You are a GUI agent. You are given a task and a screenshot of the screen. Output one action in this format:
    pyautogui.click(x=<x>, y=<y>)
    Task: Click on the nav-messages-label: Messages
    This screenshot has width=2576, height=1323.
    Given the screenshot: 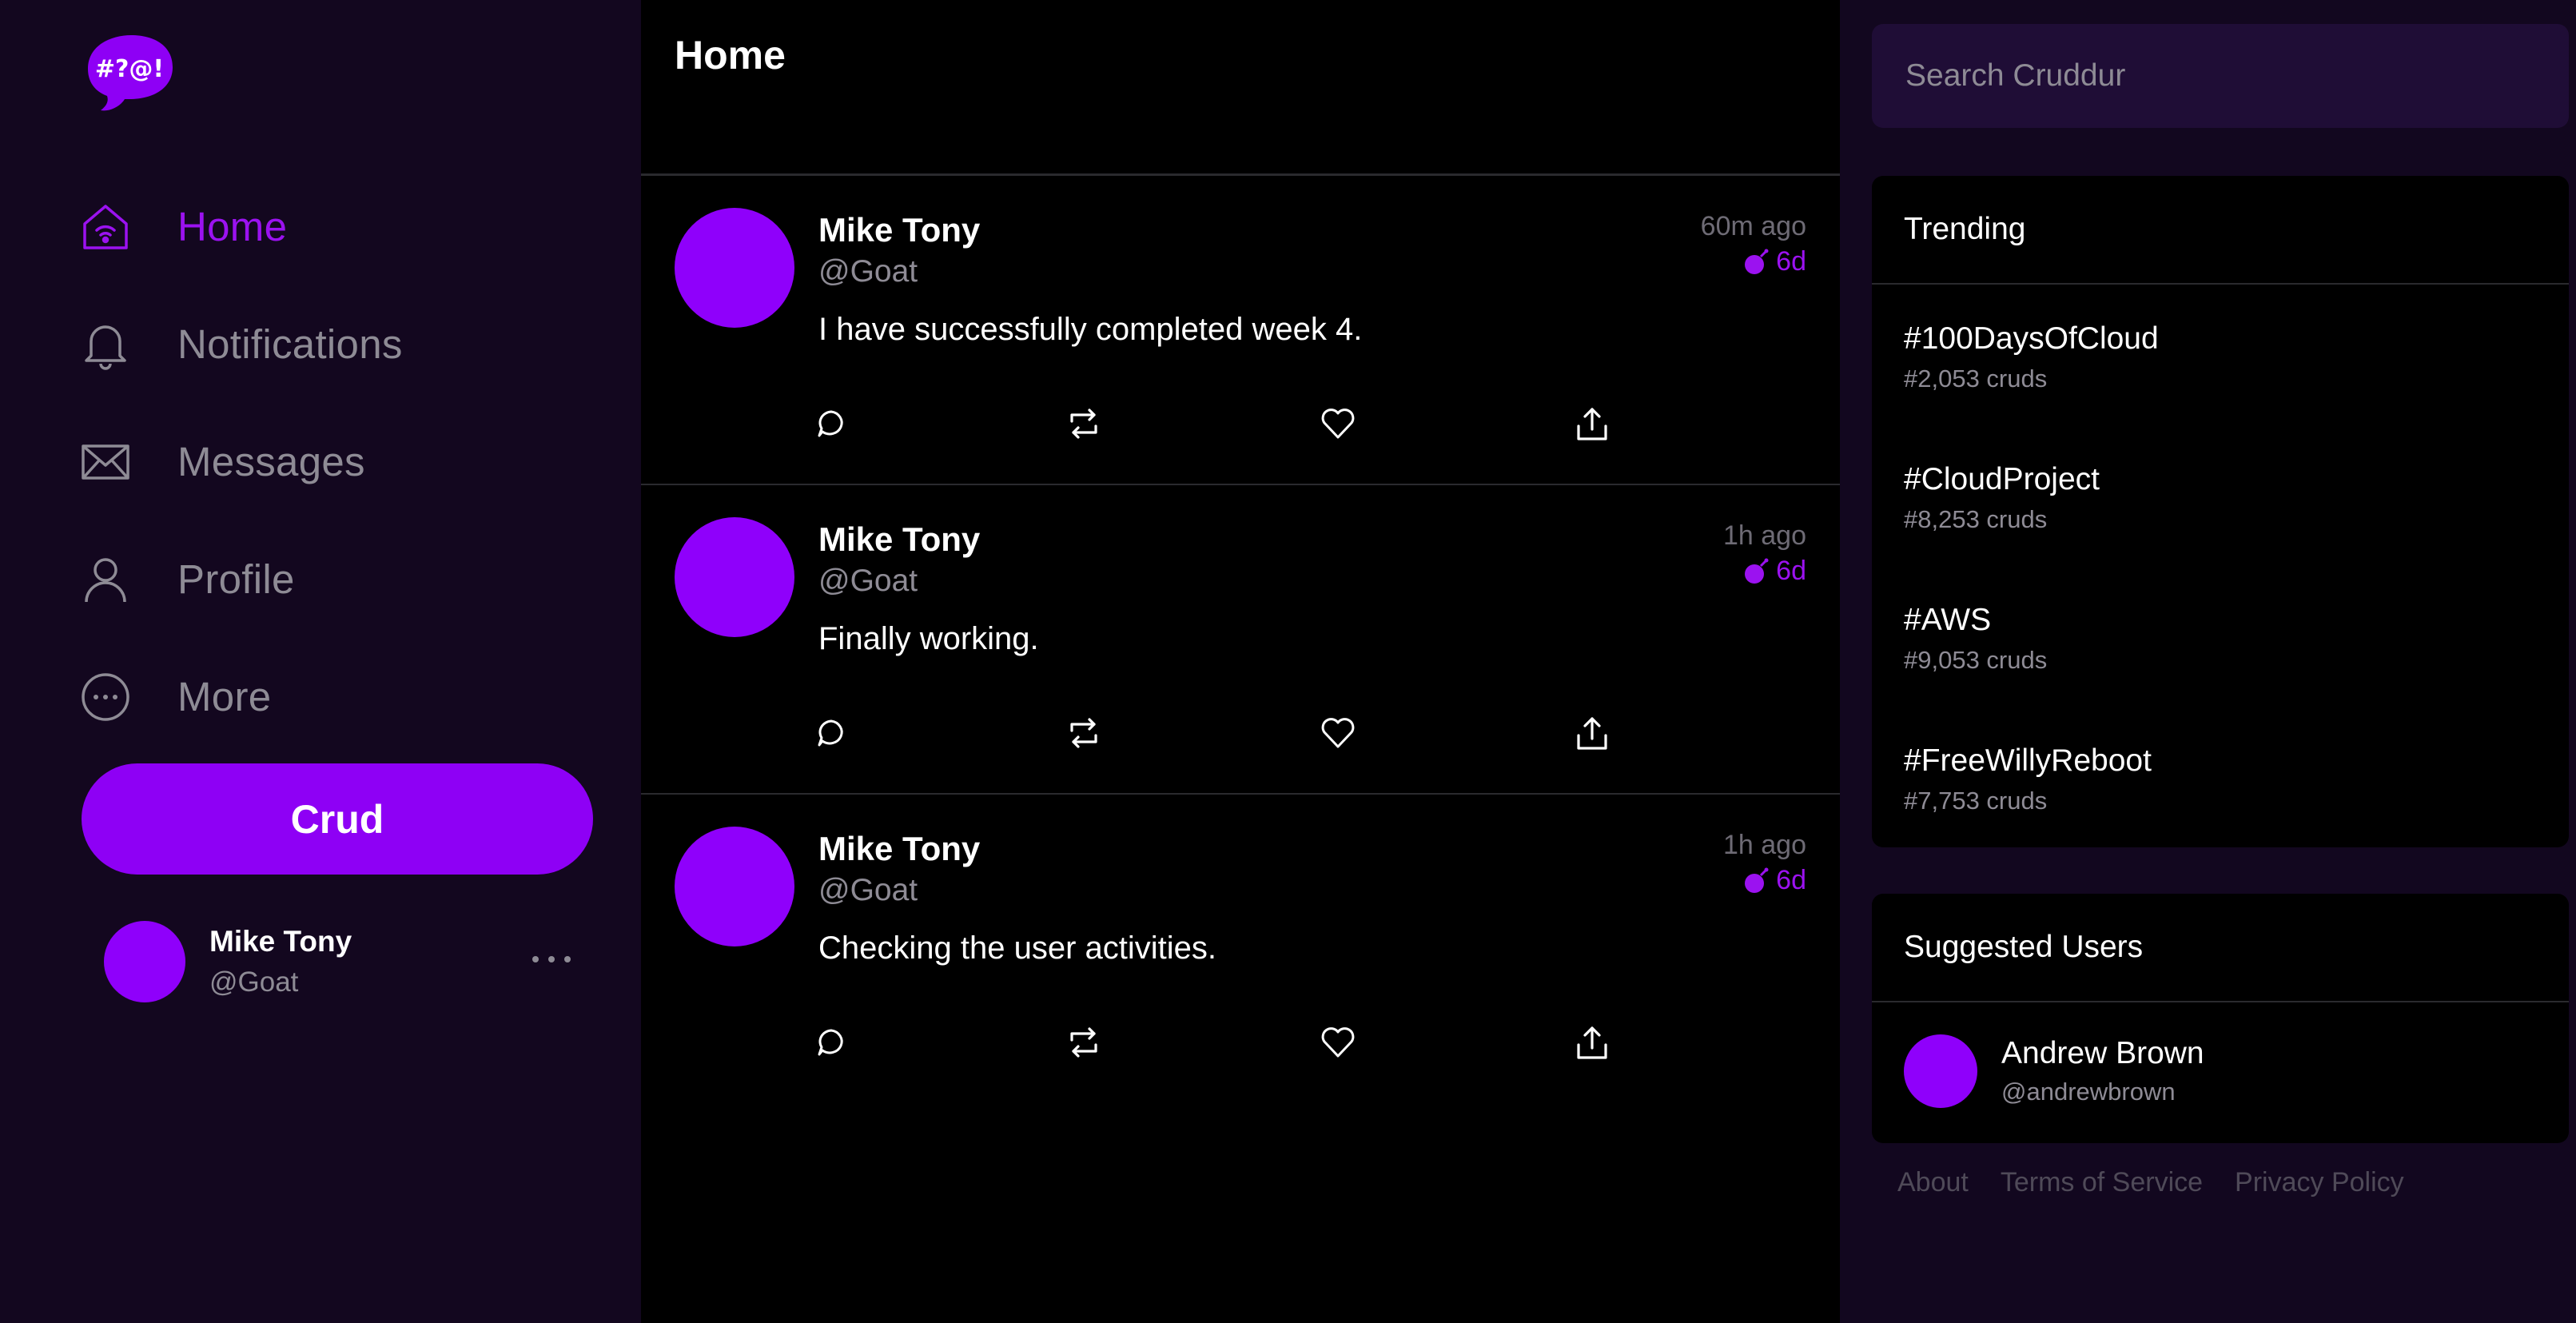 What is the action you would take?
    pyautogui.click(x=271, y=461)
    